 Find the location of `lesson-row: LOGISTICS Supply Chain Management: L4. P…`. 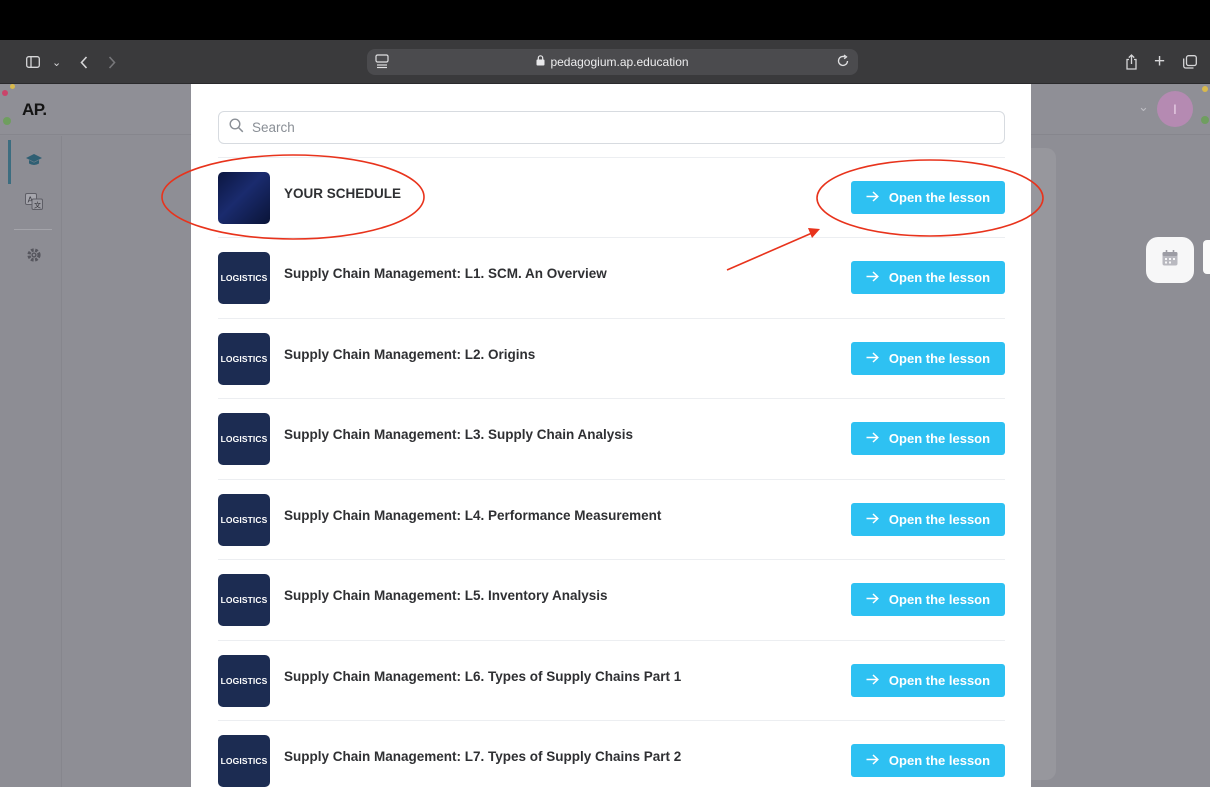

lesson-row: LOGISTICS Supply Chain Management: L4. P… is located at coordinates (611, 519).